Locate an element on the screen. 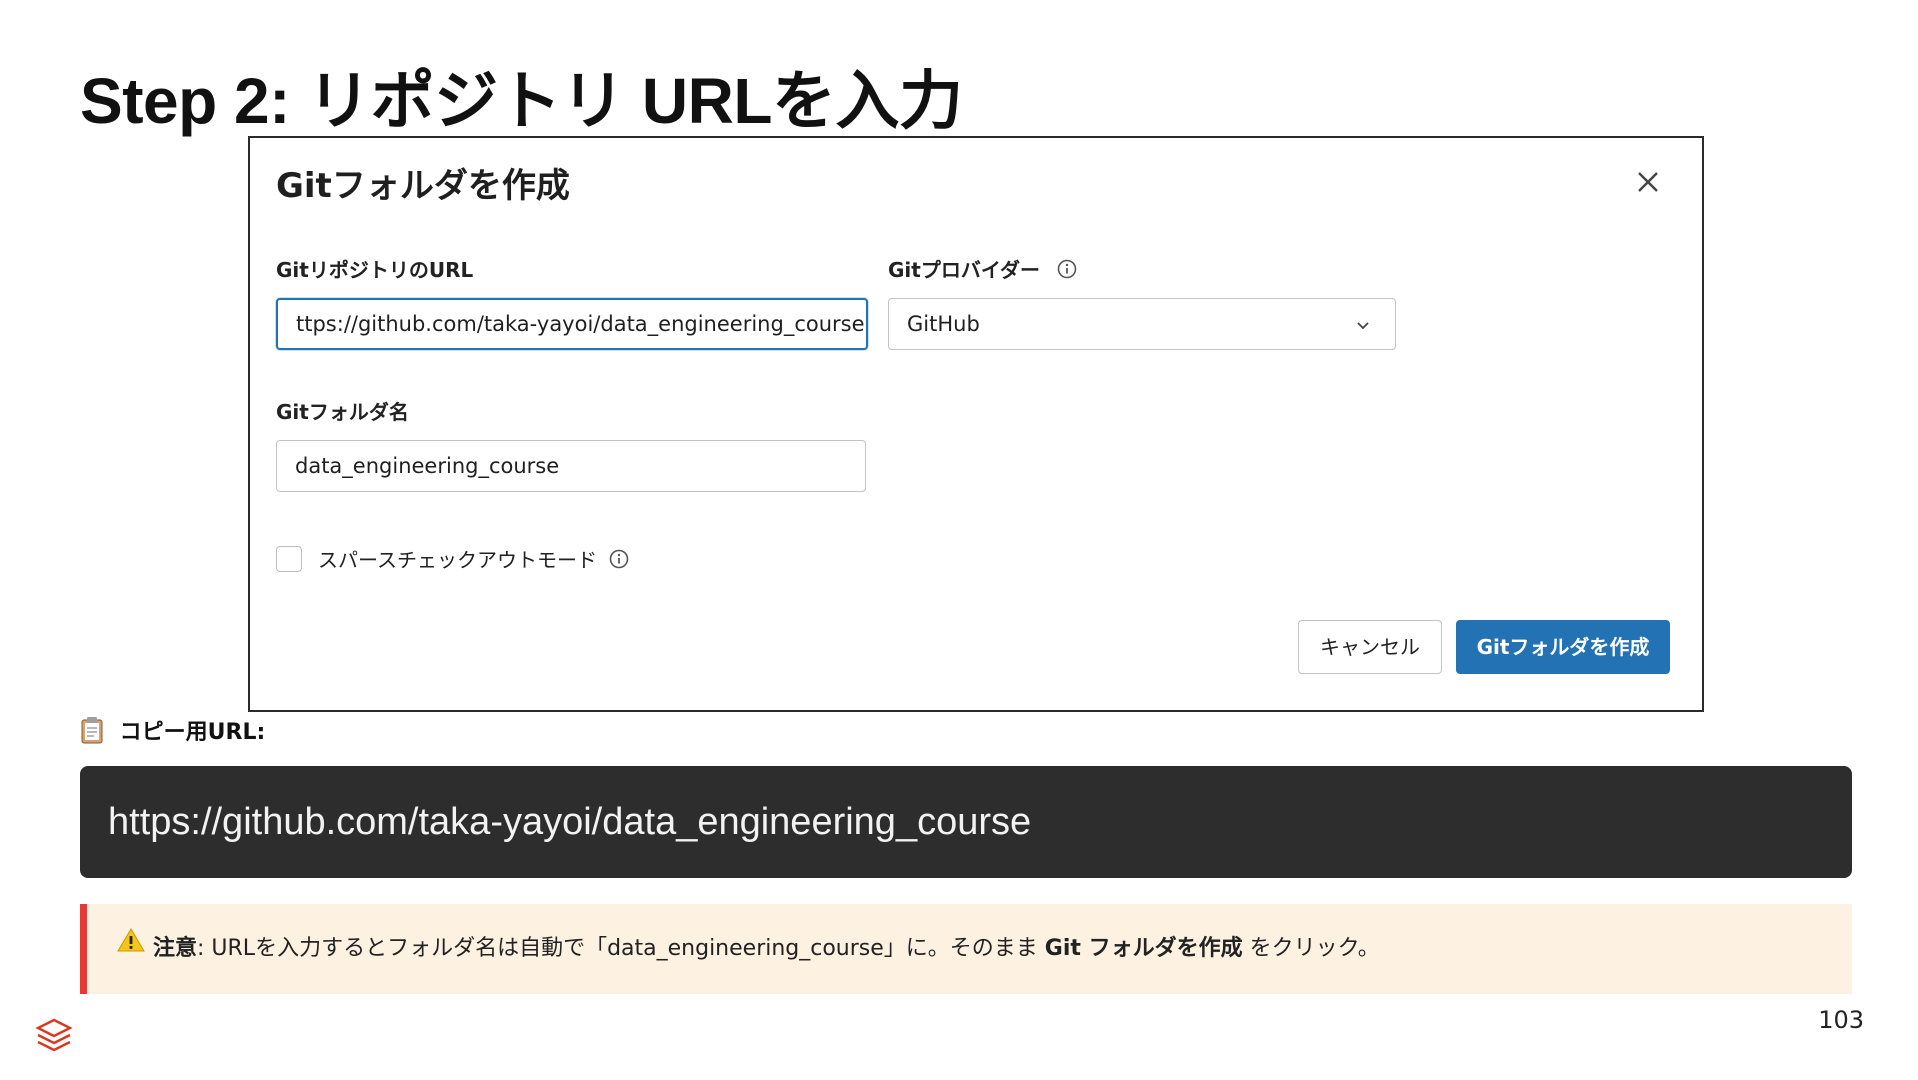 The height and width of the screenshot is (1080, 1918). warning-icon is located at coordinates (131, 947).